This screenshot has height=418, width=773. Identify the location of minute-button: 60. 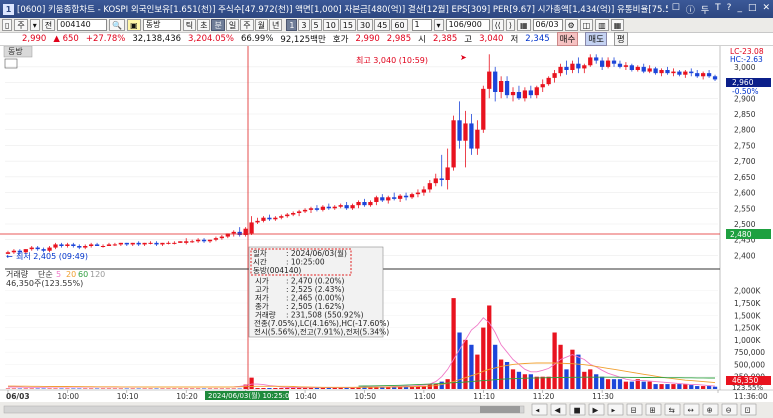
(399, 25).